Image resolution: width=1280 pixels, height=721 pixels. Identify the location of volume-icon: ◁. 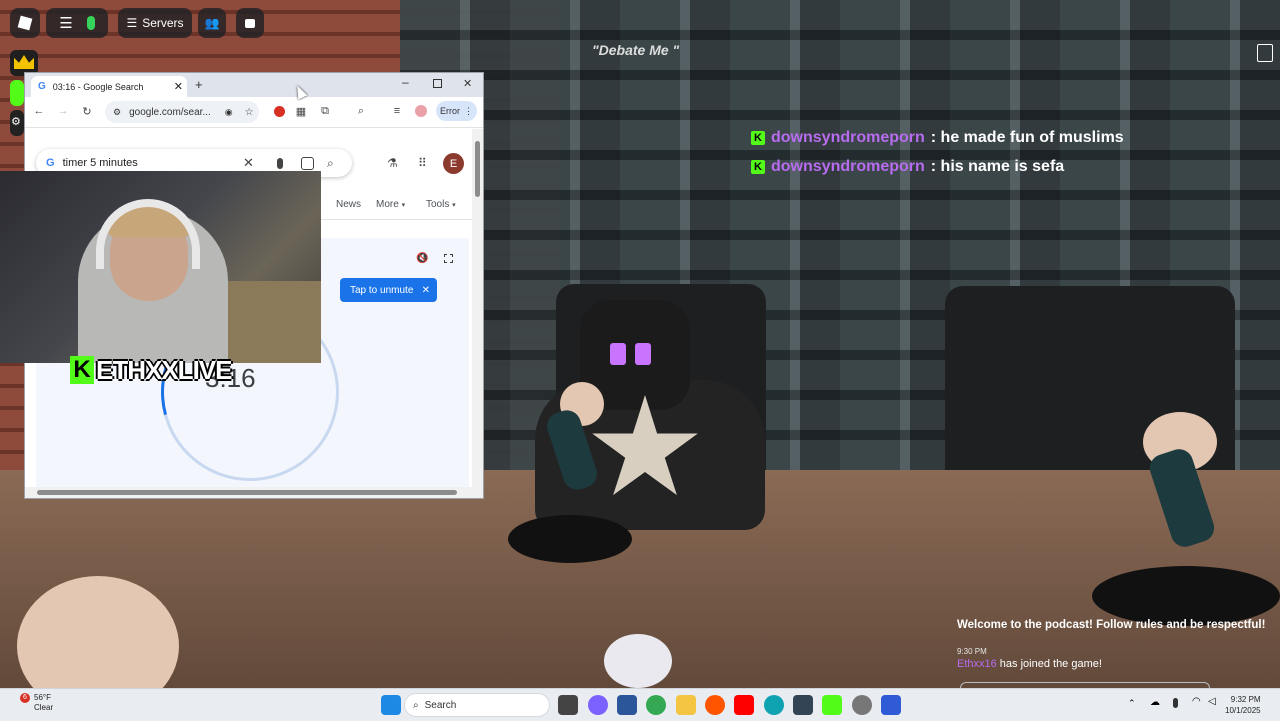
(1212, 701).